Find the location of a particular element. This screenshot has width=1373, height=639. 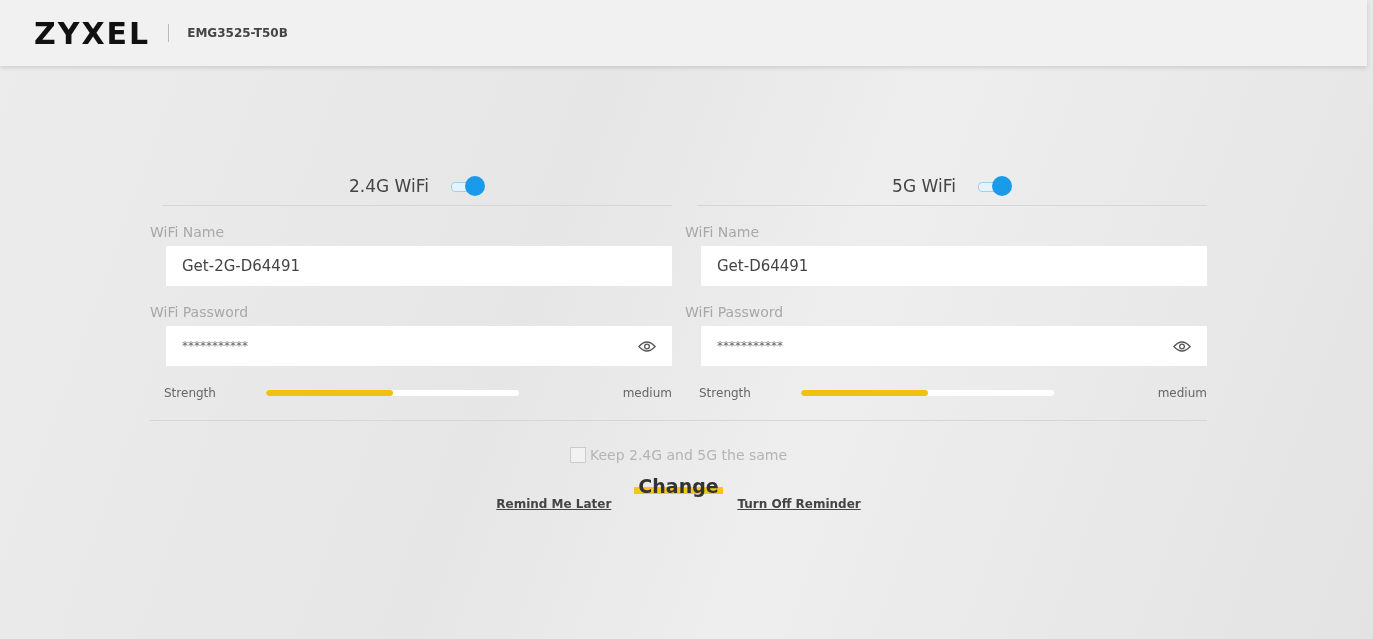

wifi-name-field: Get-D64491 is located at coordinates (954, 266).